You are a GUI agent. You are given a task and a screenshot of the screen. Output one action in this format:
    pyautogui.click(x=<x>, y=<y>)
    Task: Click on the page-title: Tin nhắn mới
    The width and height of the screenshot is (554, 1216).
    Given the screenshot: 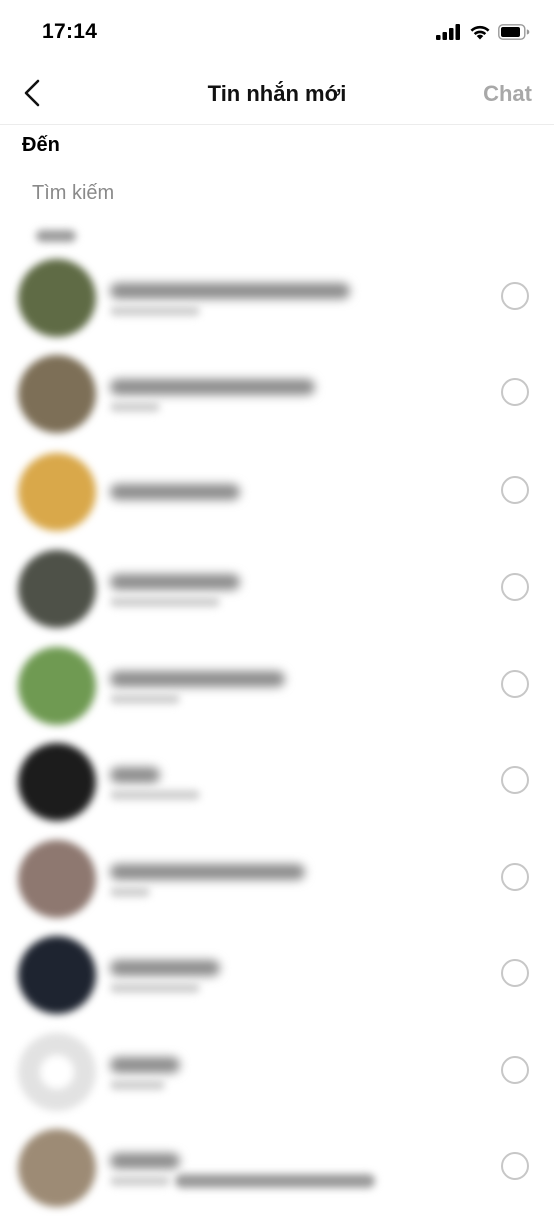 What is the action you would take?
    pyautogui.click(x=277, y=93)
    